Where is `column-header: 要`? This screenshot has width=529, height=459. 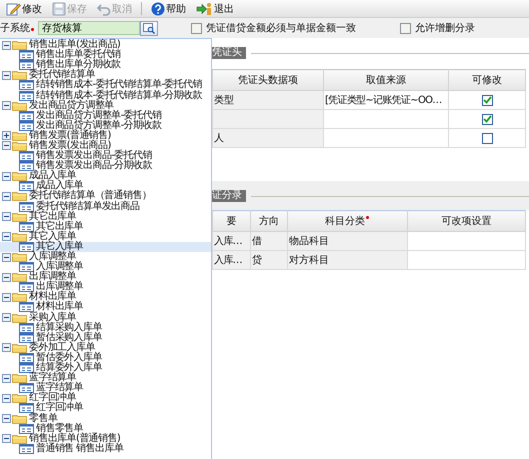 column-header: 要 is located at coordinates (231, 221).